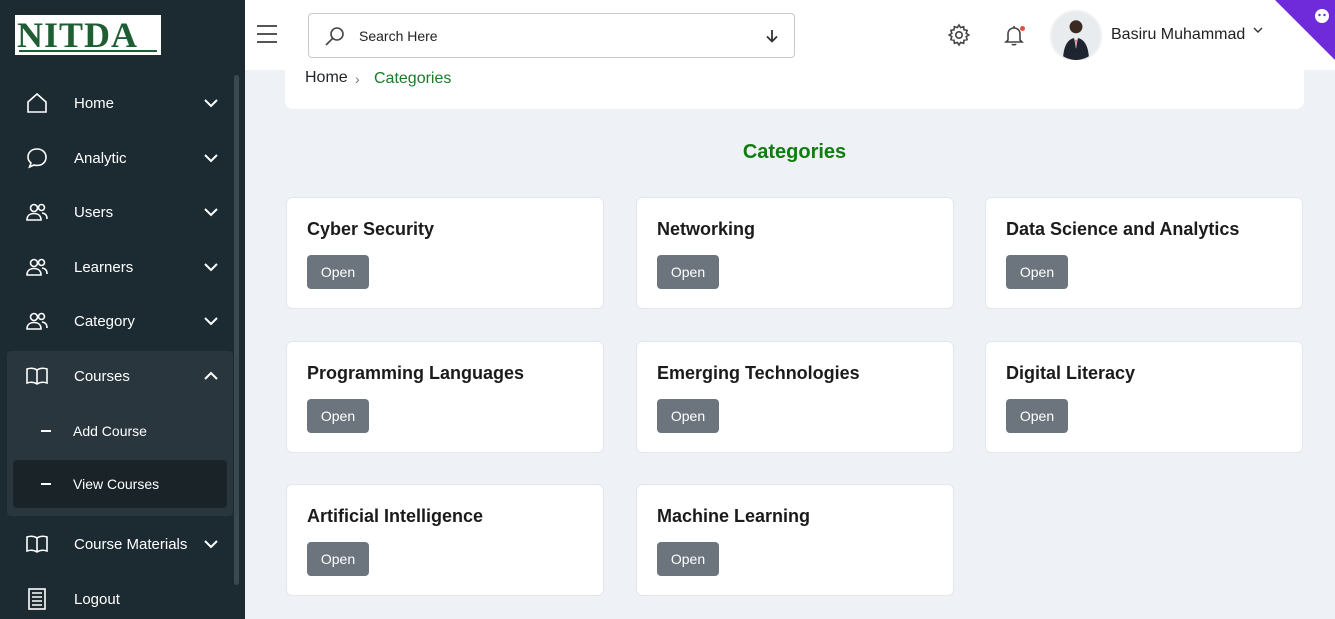  What do you see at coordinates (794, 84) in the screenshot?
I see `breadcrumb: Home › Categories` at bounding box center [794, 84].